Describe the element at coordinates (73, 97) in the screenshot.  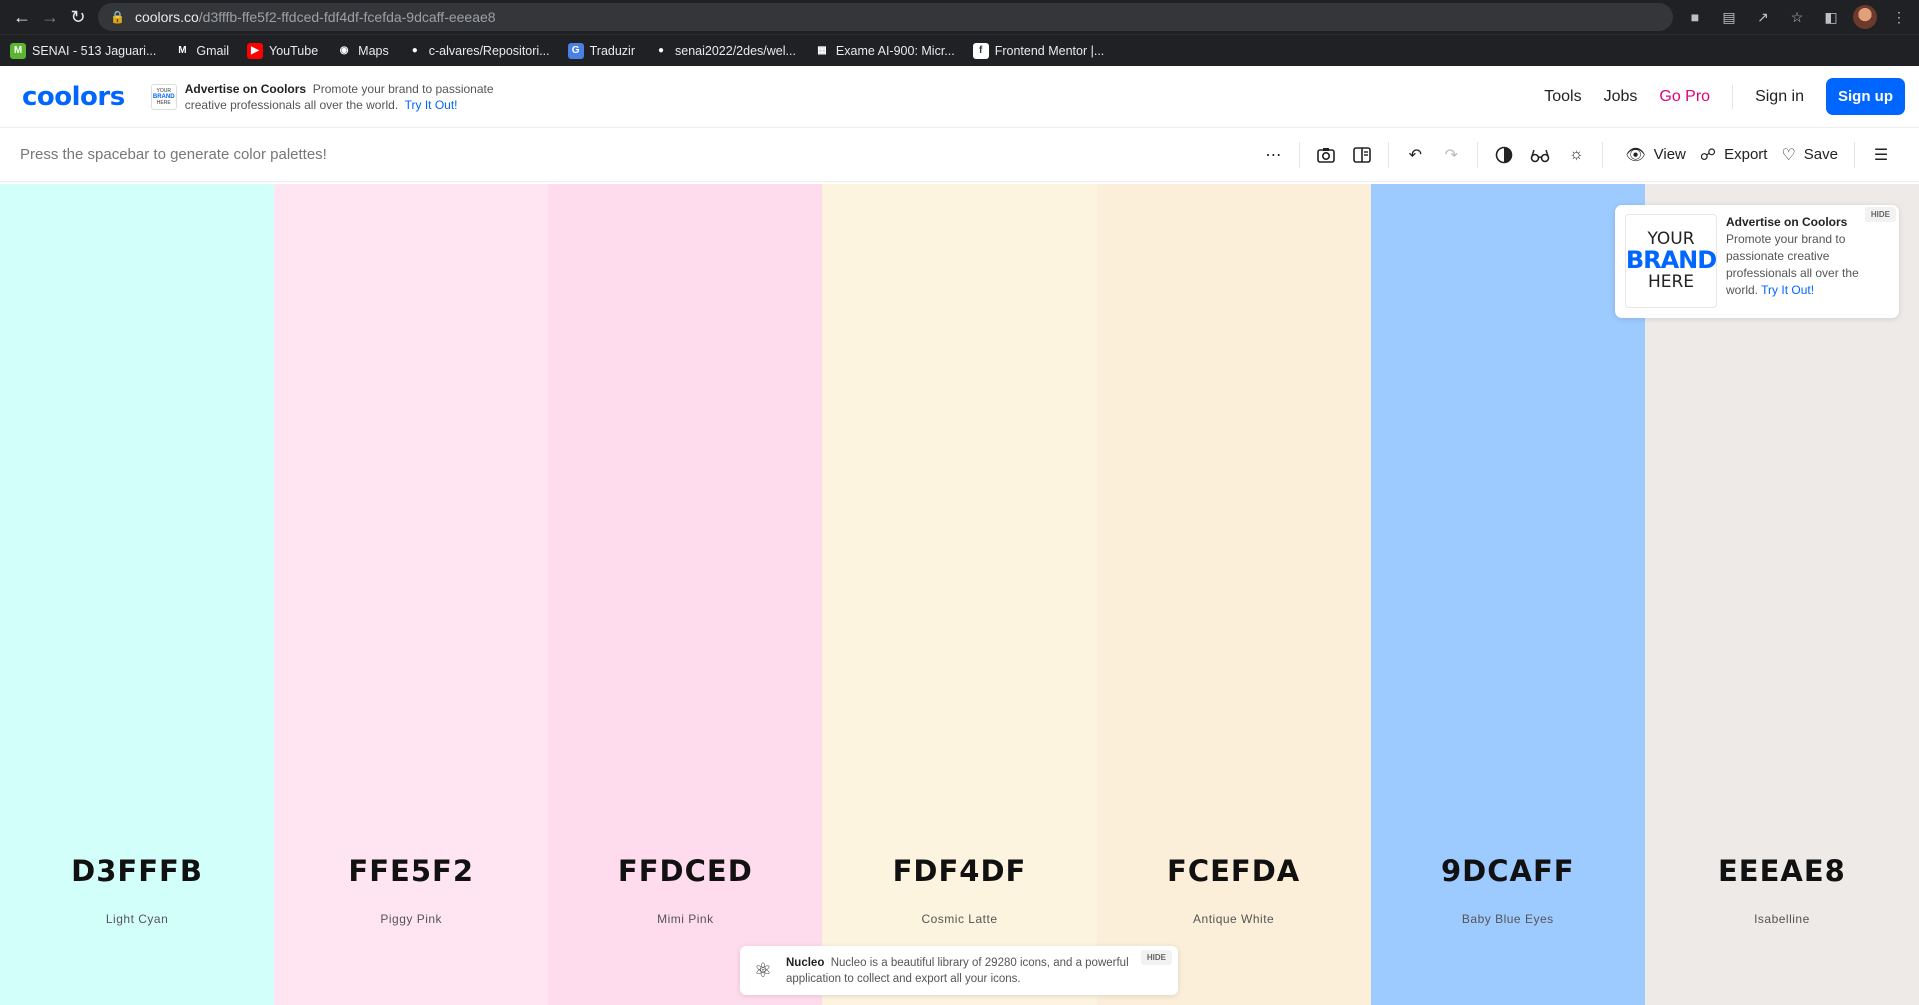
I see `coolors-logo: coolors` at that location.